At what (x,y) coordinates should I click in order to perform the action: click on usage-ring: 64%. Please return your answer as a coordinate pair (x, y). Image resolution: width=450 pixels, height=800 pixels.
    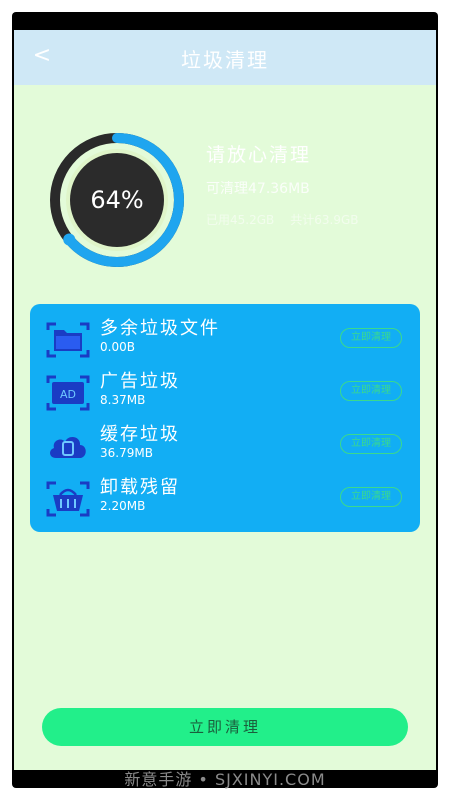
    Looking at the image, I should click on (117, 200).